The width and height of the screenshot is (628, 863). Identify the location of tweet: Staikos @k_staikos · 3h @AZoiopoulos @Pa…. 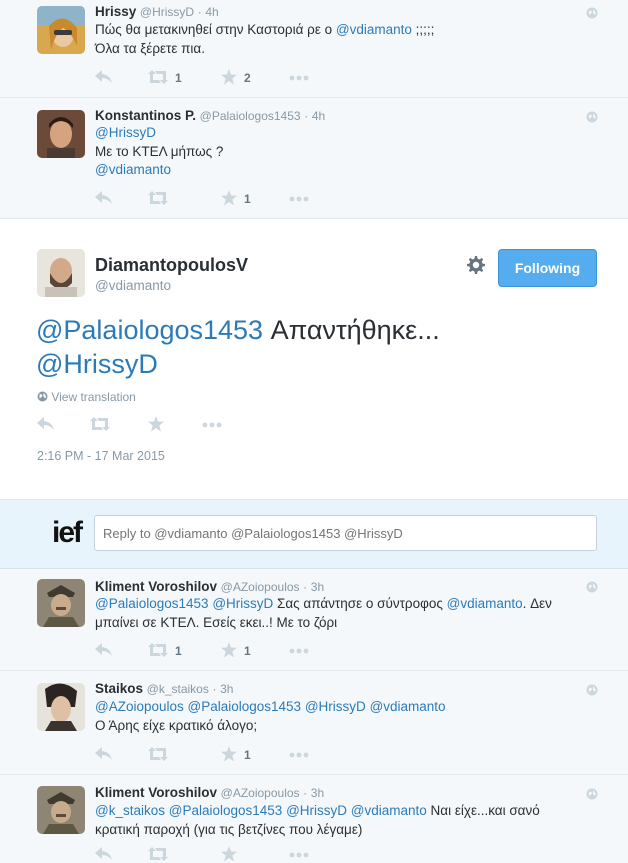
(314, 723).